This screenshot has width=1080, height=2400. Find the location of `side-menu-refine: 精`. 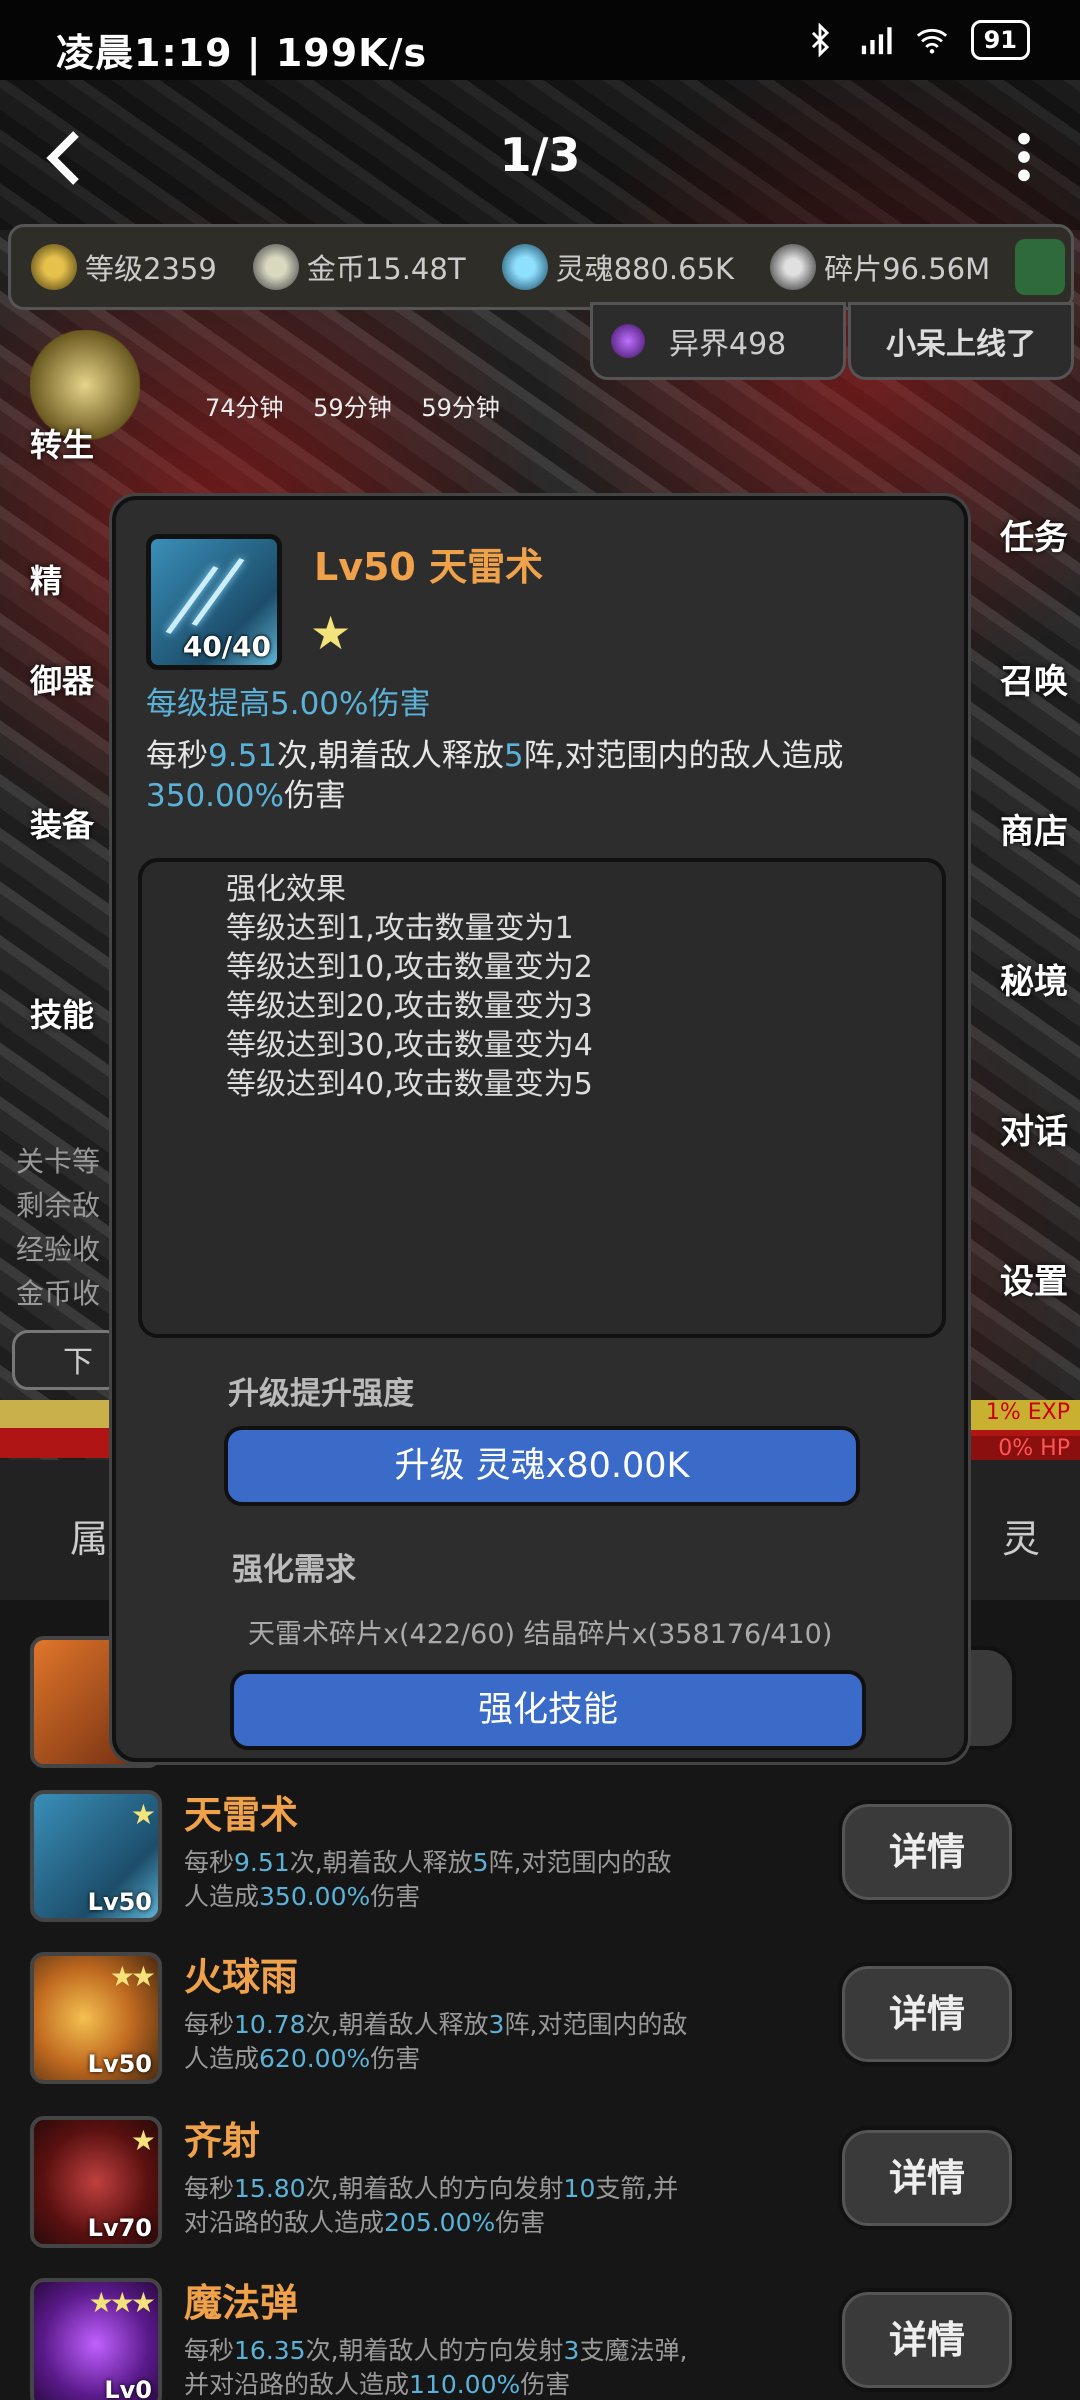

side-menu-refine: 精 is located at coordinates (46, 579).